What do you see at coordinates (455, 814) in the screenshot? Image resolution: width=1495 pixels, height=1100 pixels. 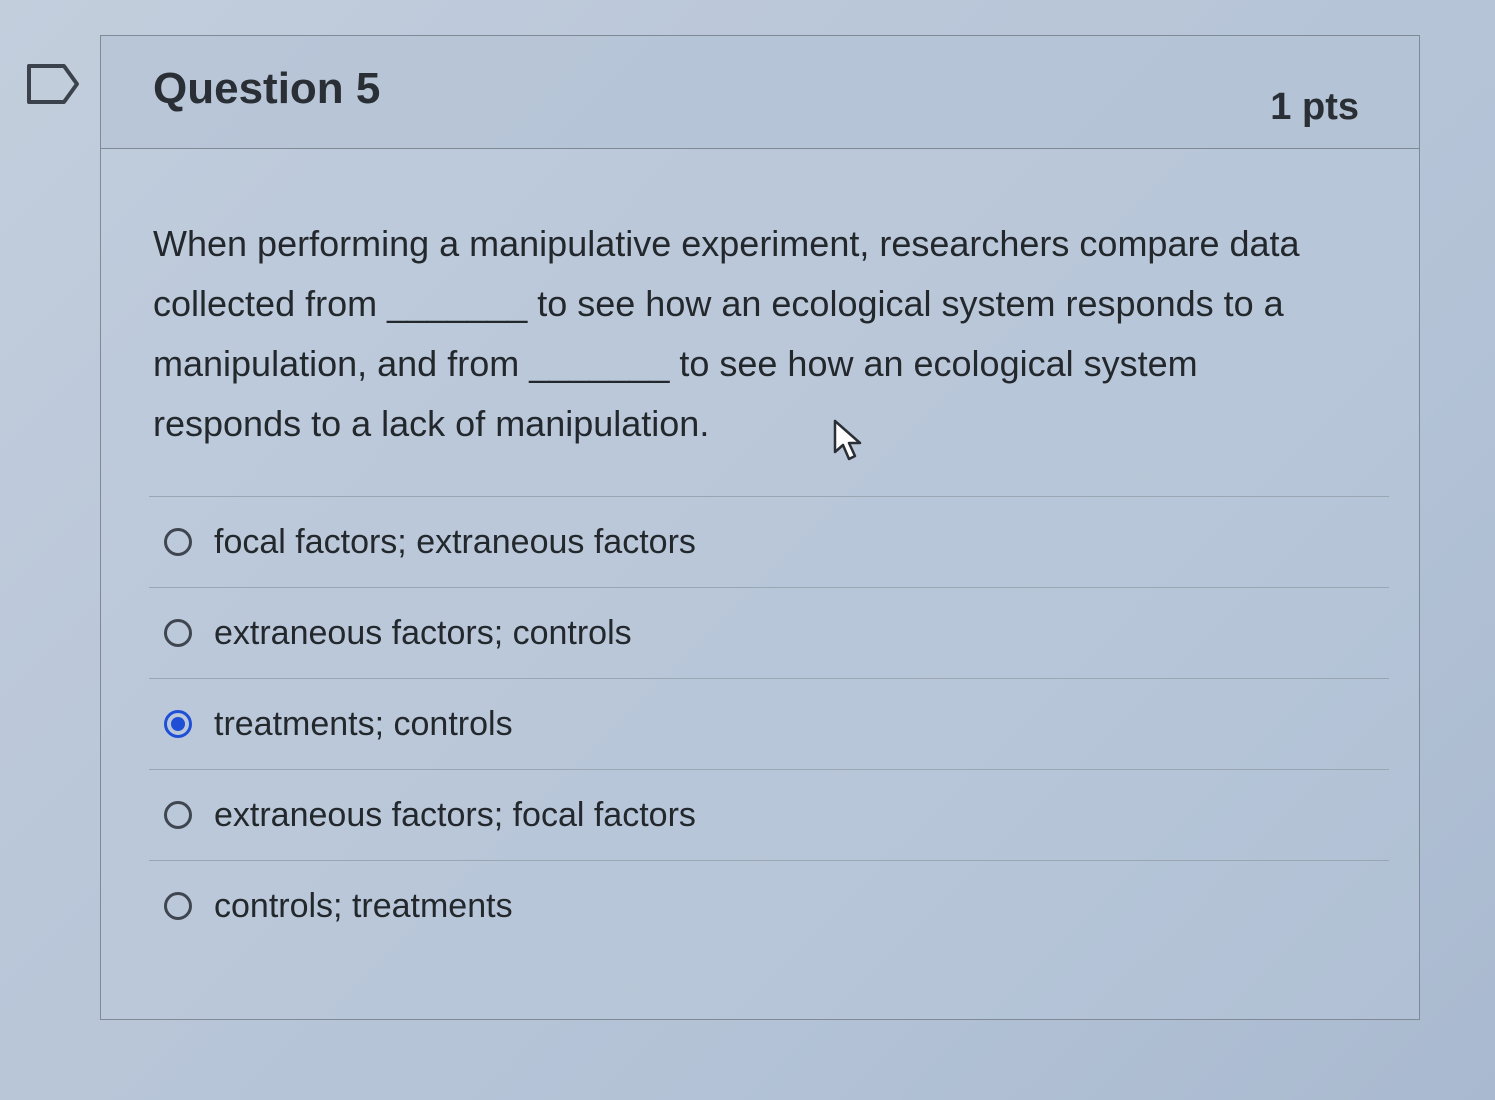 I see `answer-label: extraneous factors; focal factors` at bounding box center [455, 814].